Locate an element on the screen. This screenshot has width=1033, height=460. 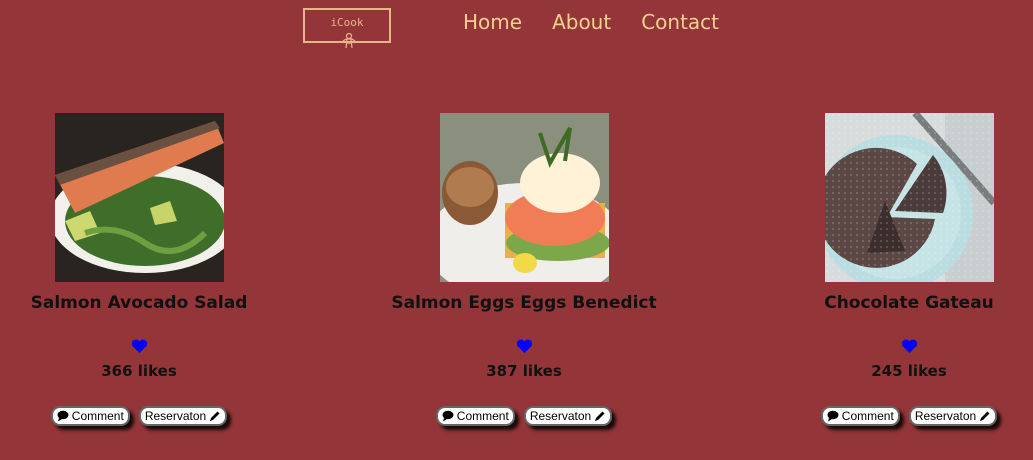
likes-count: 245 likes is located at coordinates (909, 371).